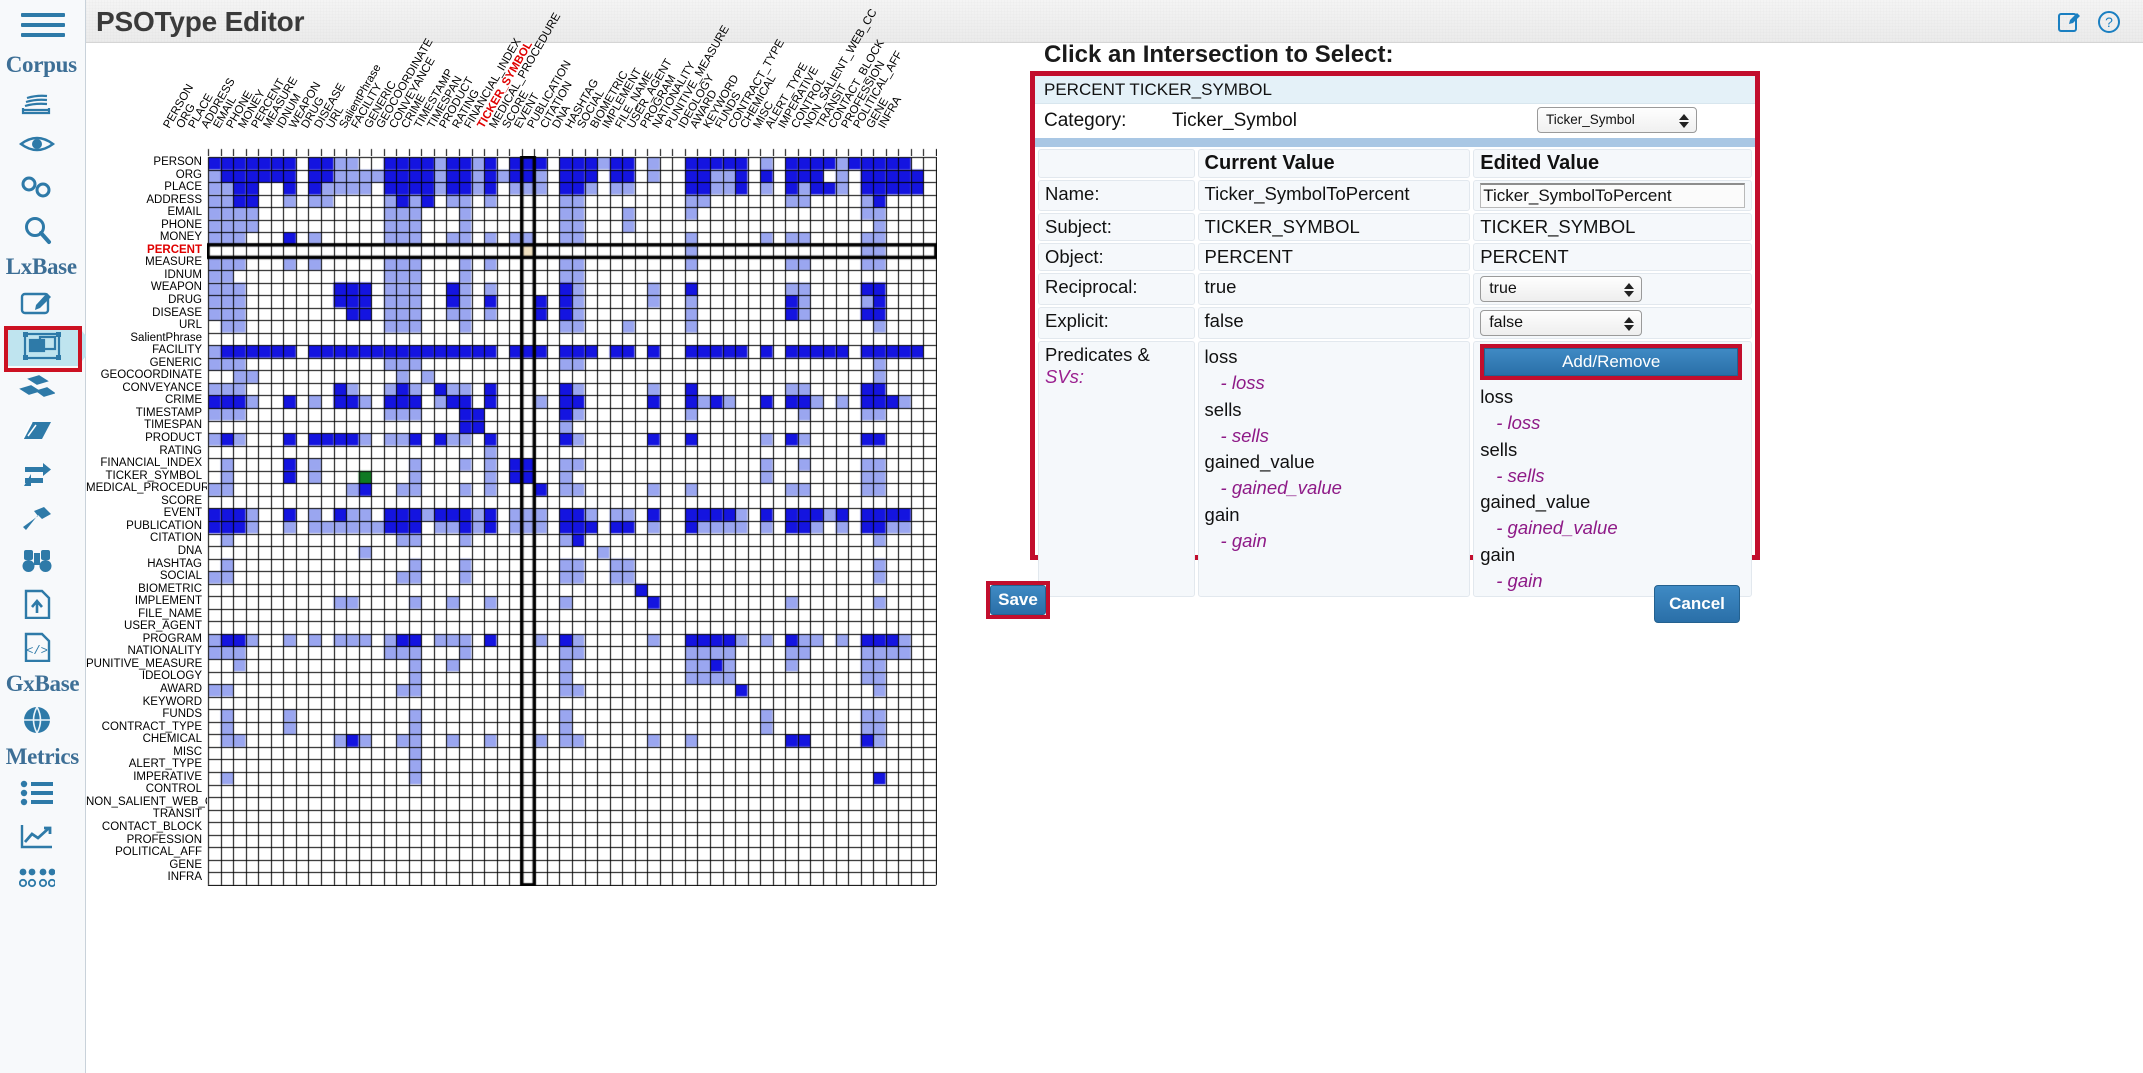  I want to click on globe-icon, so click(37, 720).